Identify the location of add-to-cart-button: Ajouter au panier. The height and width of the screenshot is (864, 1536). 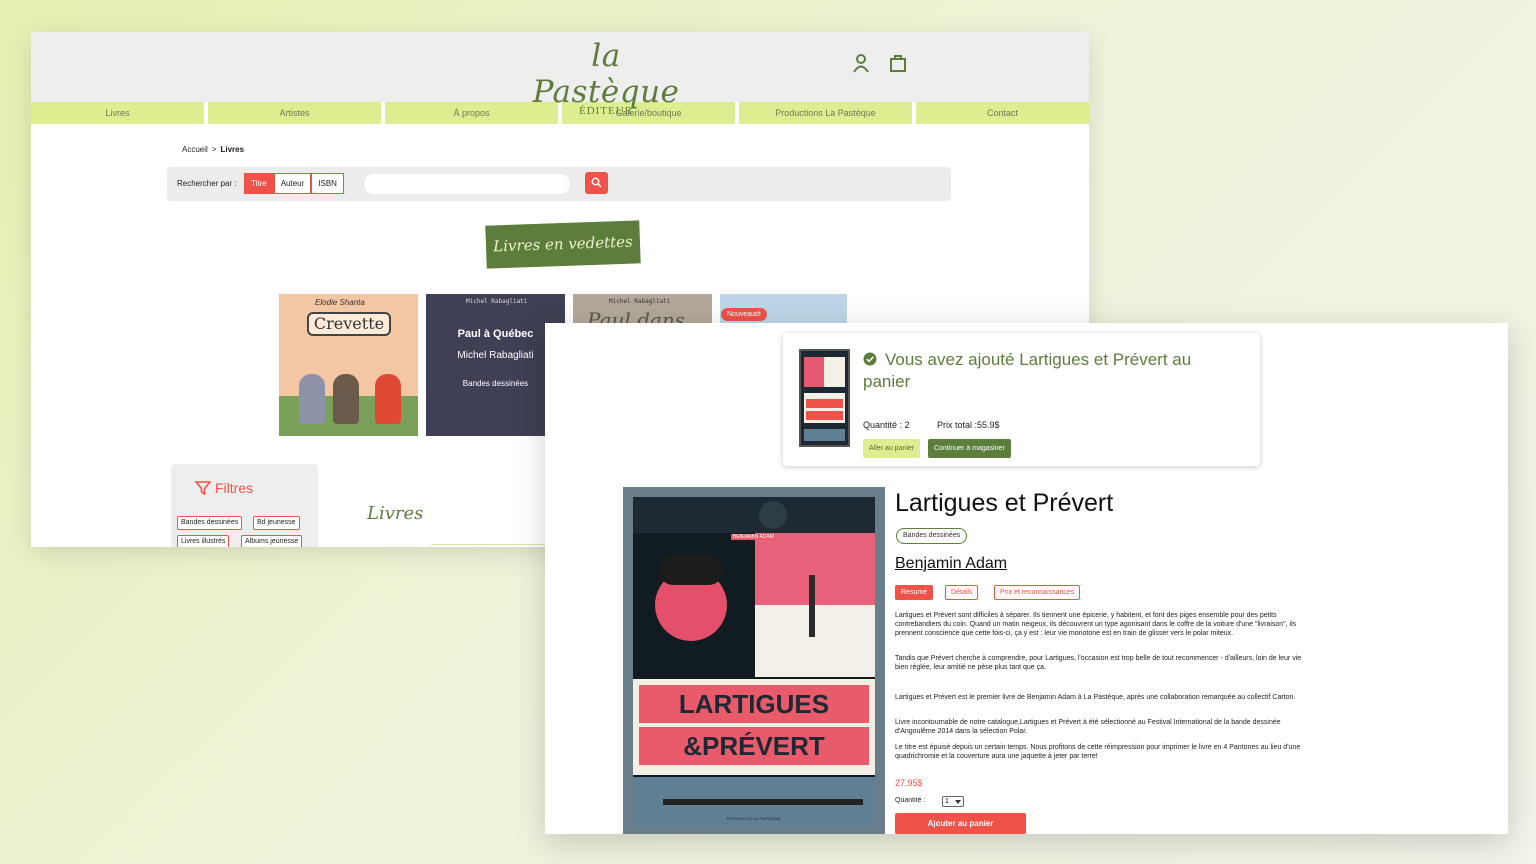
(960, 823).